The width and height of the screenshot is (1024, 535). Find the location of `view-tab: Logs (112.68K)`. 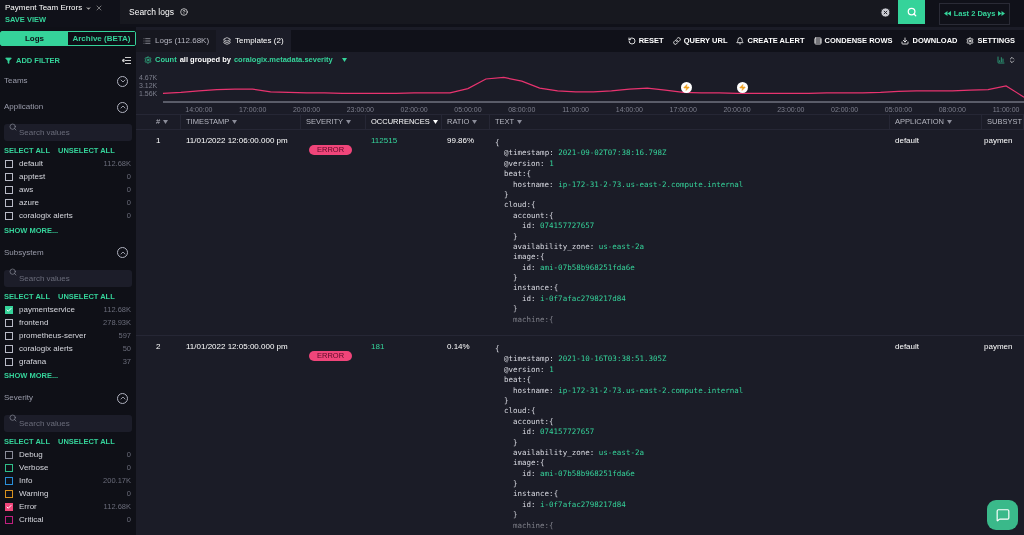

view-tab: Logs (112.68K) is located at coordinates (176, 41).